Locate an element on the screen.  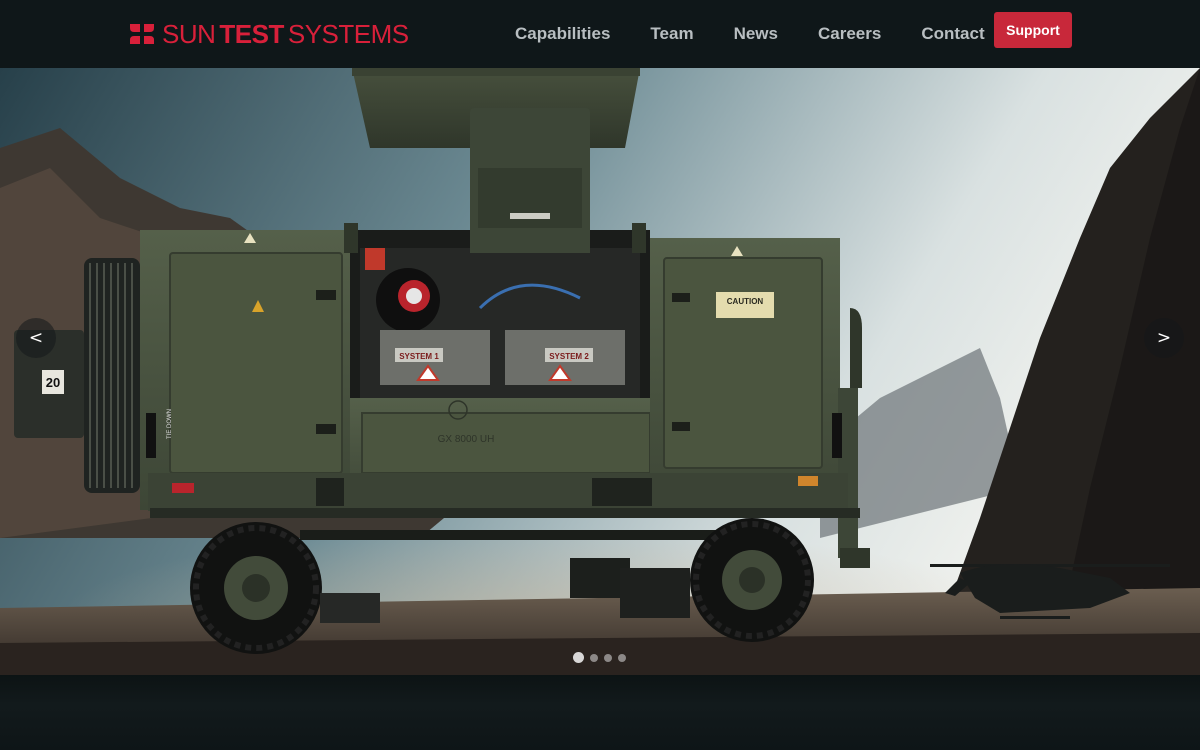
section-background-band is located at coordinates (600, 712).